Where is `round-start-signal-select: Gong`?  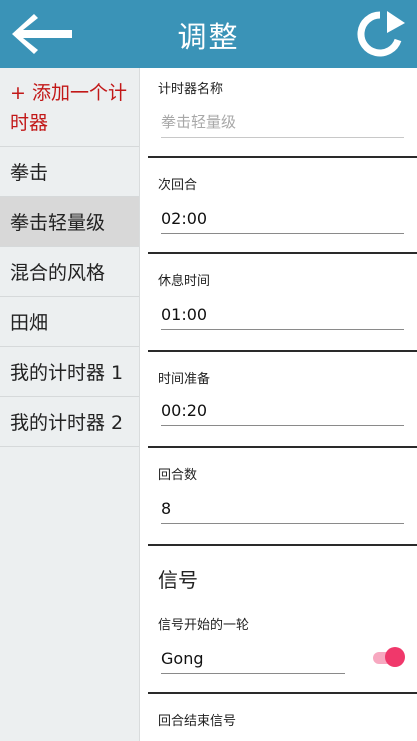 round-start-signal-select: Gong is located at coordinates (253, 661).